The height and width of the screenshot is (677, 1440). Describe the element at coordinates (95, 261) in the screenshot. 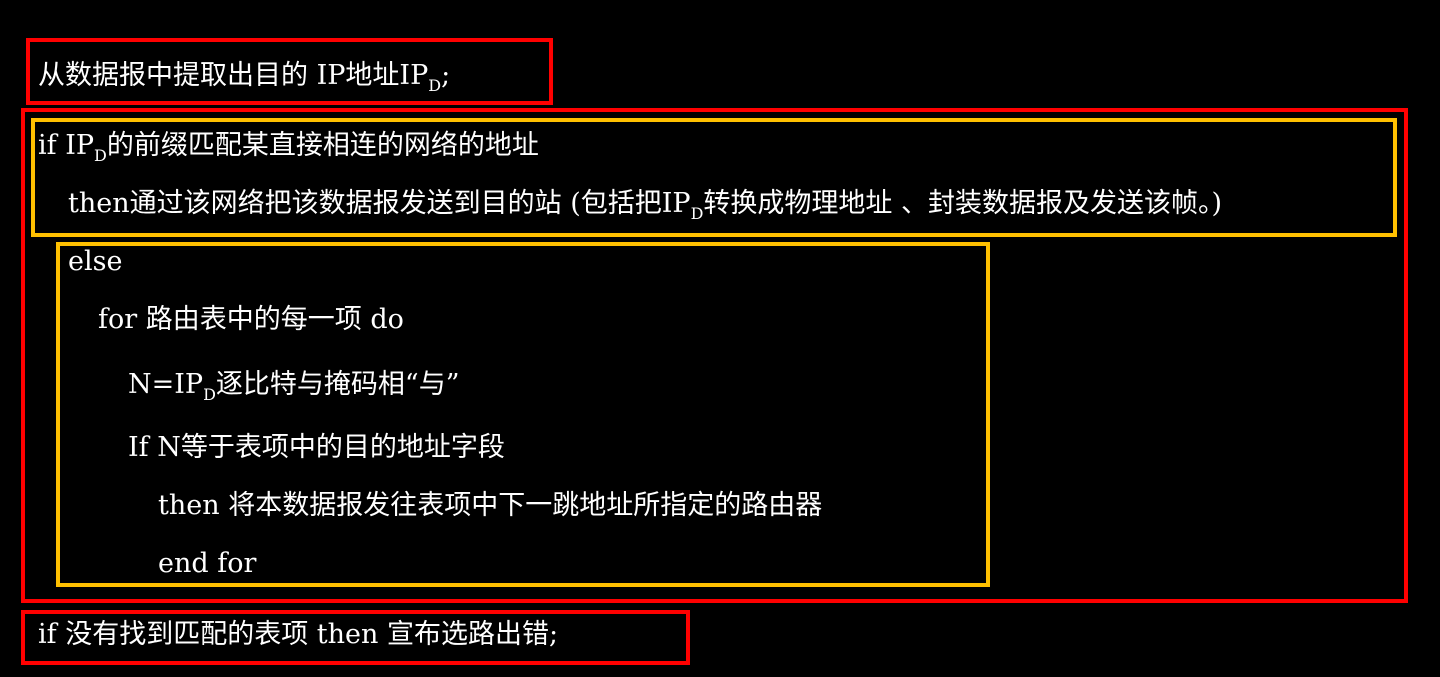

I see `else-line: else` at that location.